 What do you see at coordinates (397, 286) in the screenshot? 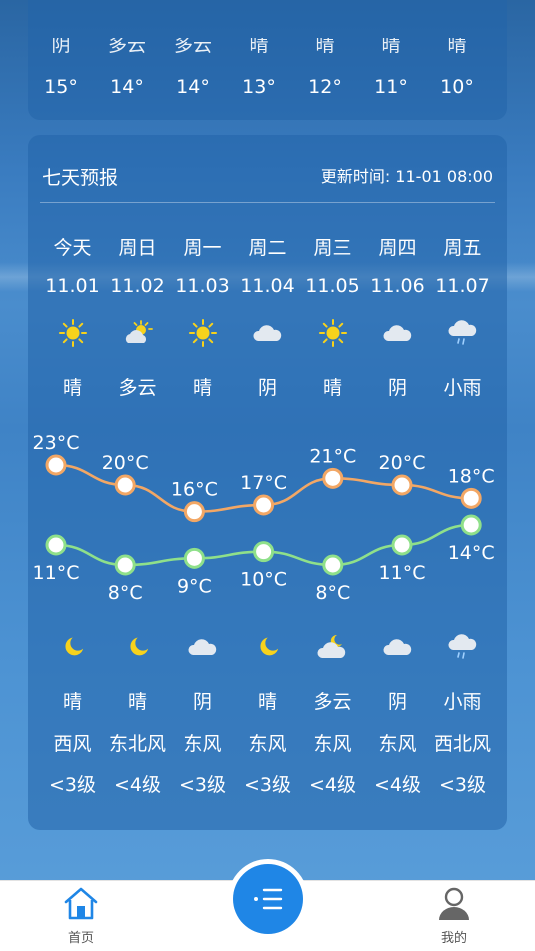
I see `day-date: 11.06` at bounding box center [397, 286].